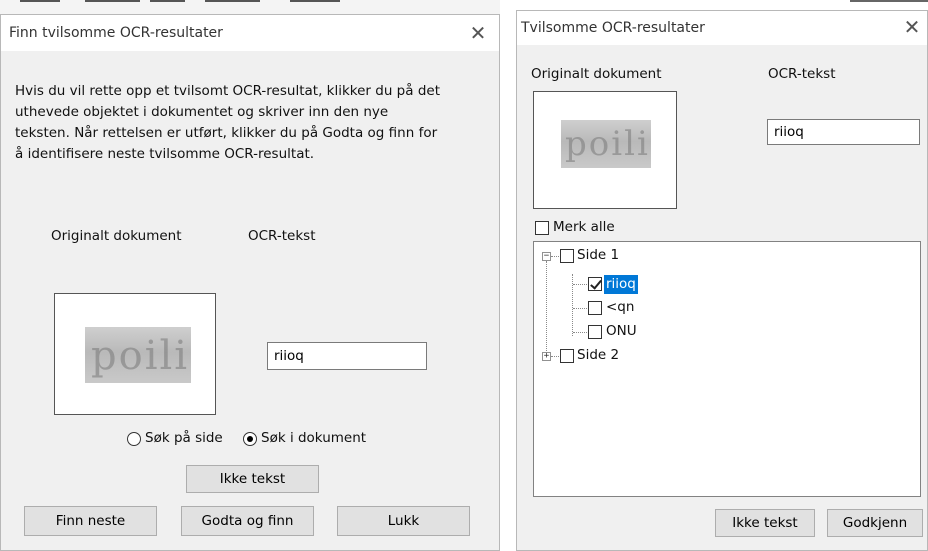  What do you see at coordinates (250, 33) in the screenshot?
I see `title-bar: Finn tvilsomme OCR-resultater ✕` at bounding box center [250, 33].